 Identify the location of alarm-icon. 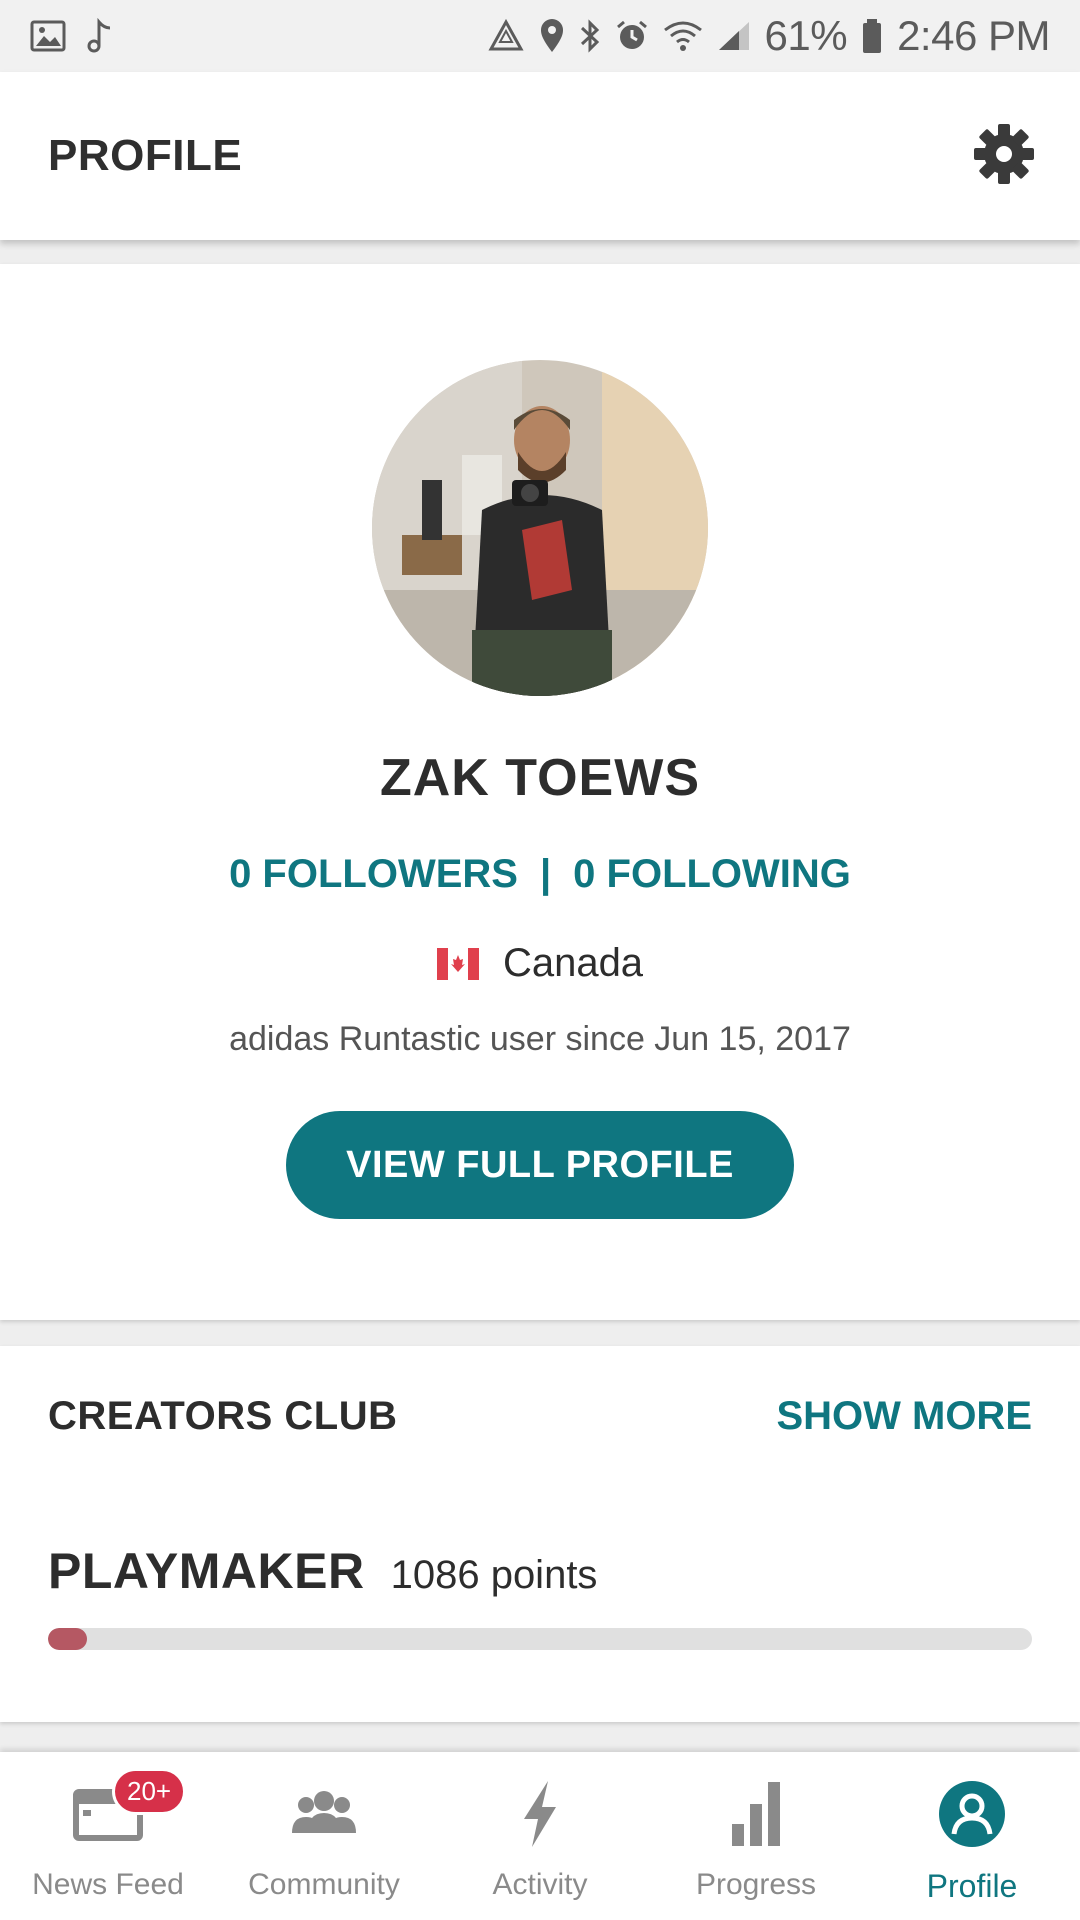
(632, 36).